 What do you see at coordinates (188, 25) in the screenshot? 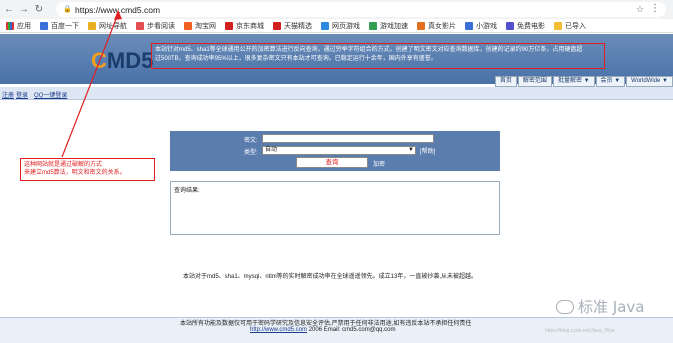
I see `taobao-icon` at bounding box center [188, 25].